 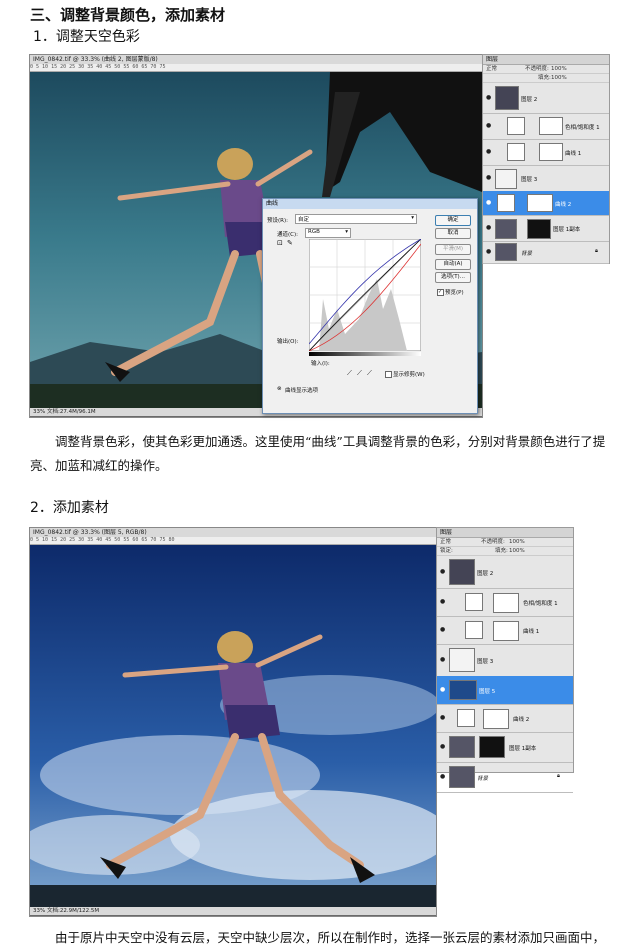 I want to click on step1-heading: 1．调整天空色彩, so click(x=86, y=37).